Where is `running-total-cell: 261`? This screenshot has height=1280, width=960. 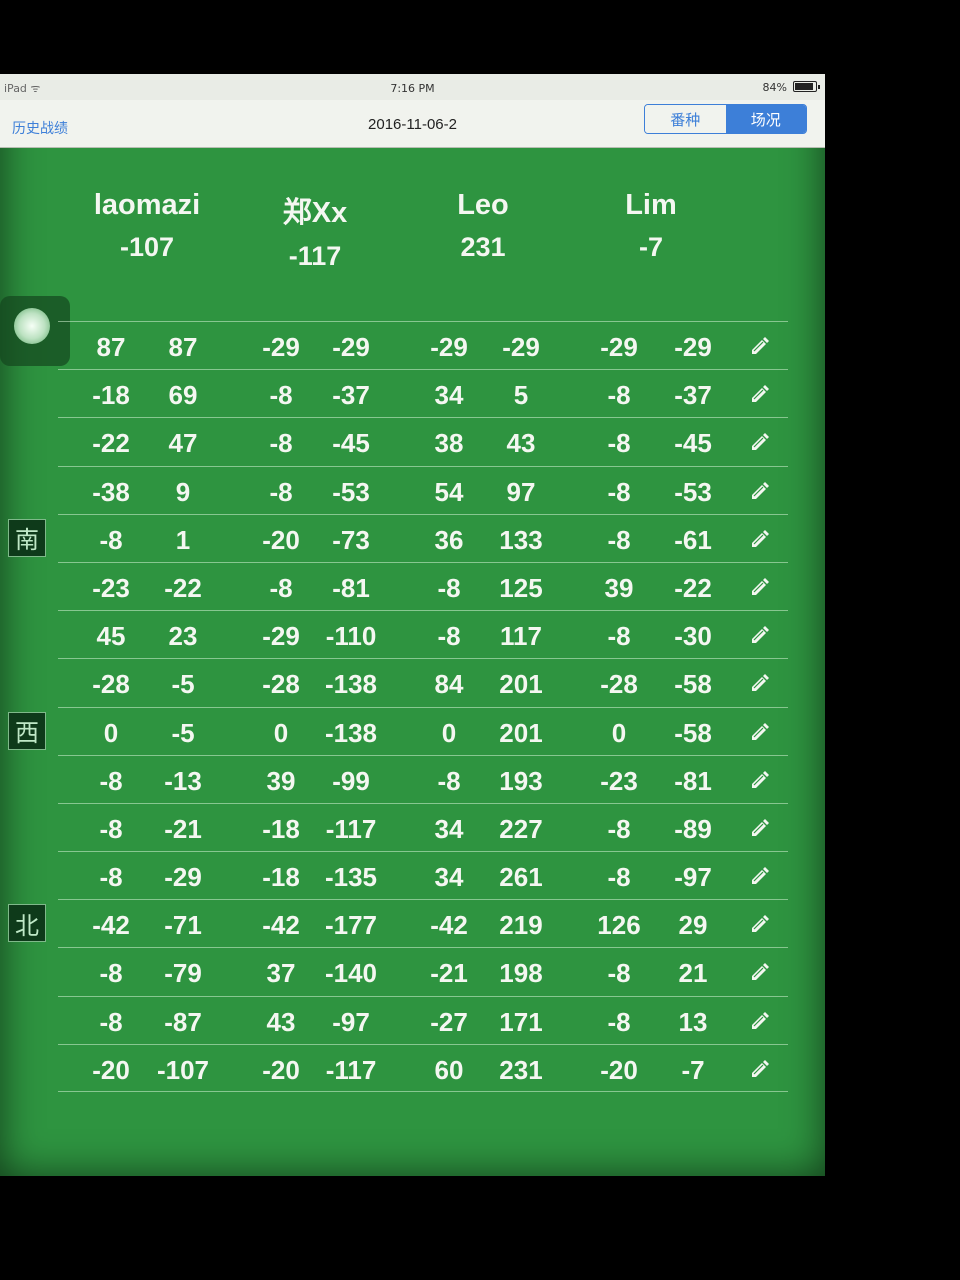
running-total-cell: 261 is located at coordinates (521, 877).